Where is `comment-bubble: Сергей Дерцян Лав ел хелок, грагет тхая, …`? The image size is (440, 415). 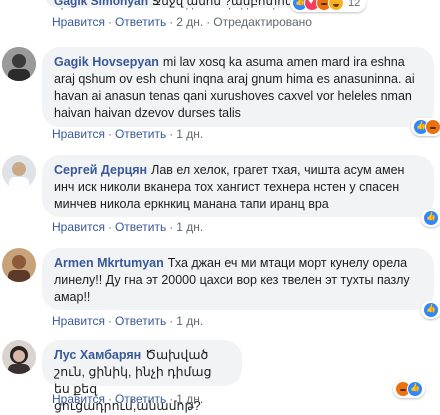 comment-bubble: Сергей Дерцян Лав ел хелок, грагет тхая, … is located at coordinates (238, 186).